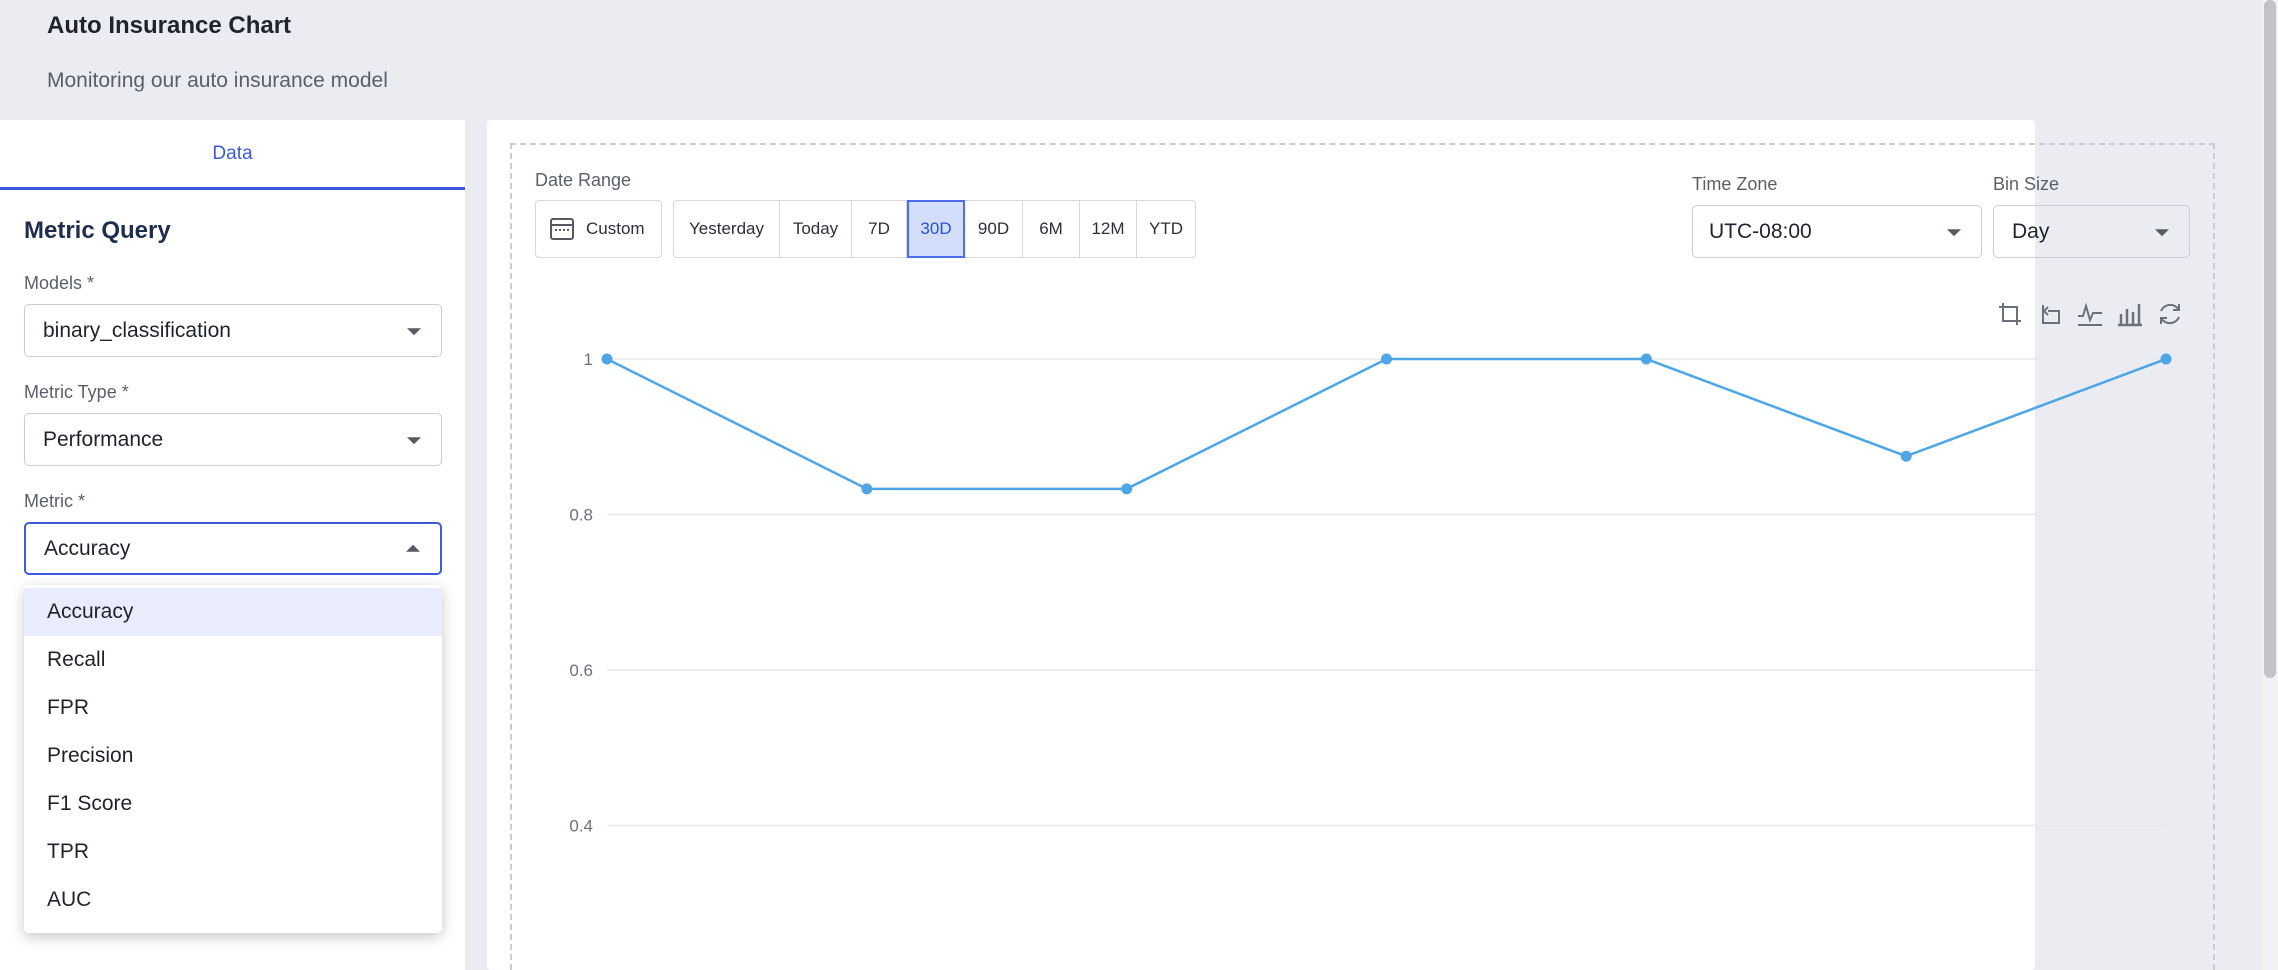 Image resolution: width=2278 pixels, height=970 pixels. Describe the element at coordinates (2270, 339) in the screenshot. I see `scrollbar-thumb` at that location.